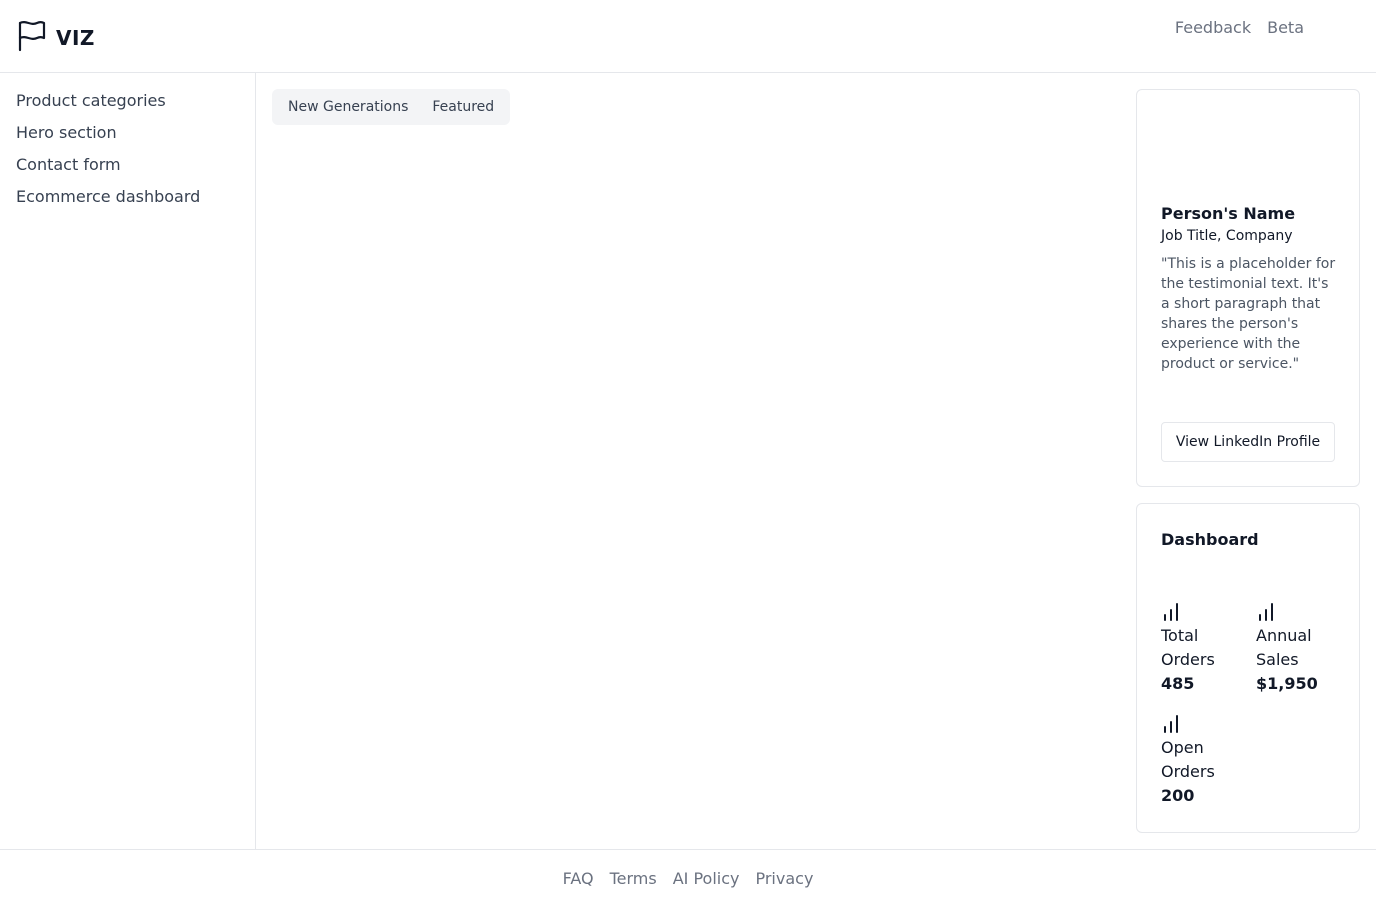  What do you see at coordinates (348, 107) in the screenshot?
I see `tab-new-generations: New Generations` at bounding box center [348, 107].